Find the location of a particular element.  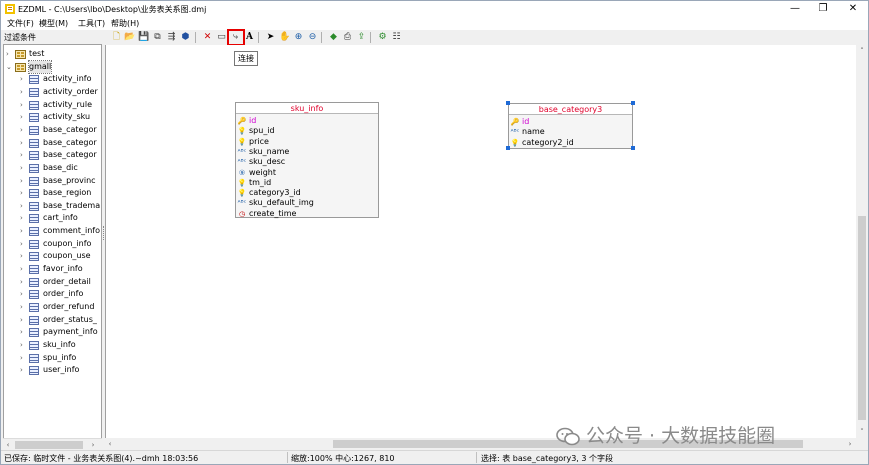

tree-item-label: order_refund is located at coordinates (69, 306).